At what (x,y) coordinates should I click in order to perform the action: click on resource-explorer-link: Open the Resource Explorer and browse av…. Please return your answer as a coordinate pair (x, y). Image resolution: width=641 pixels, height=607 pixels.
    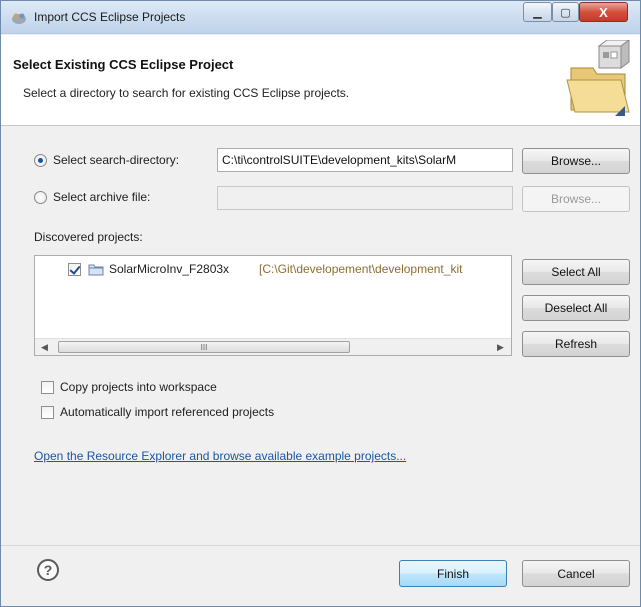
    Looking at the image, I should click on (220, 456).